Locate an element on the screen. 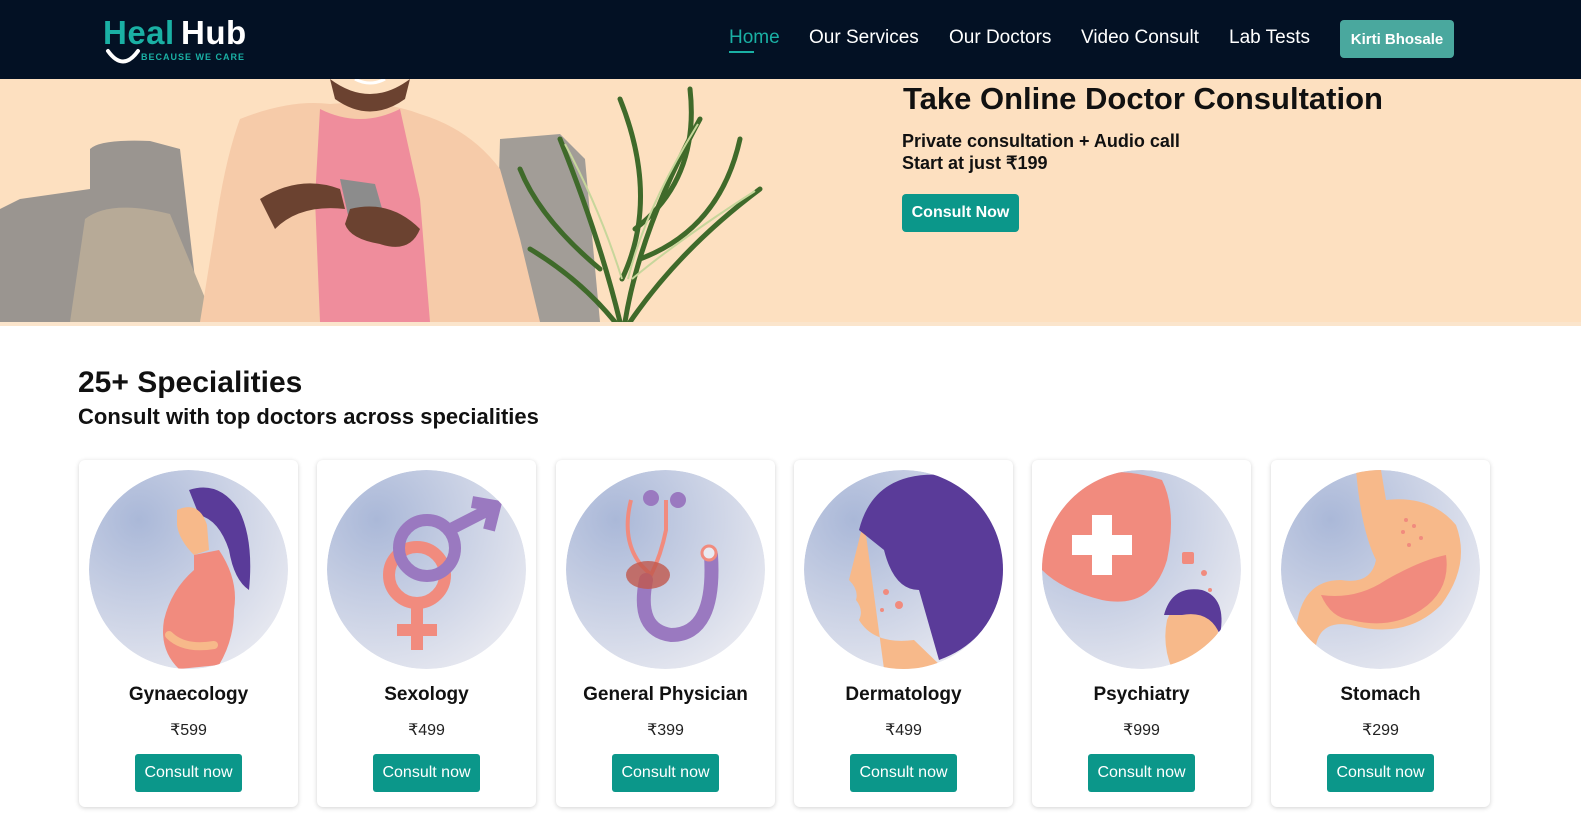 This screenshot has width=1581, height=818. hero-woman-with-phone-image is located at coordinates (381, 200).